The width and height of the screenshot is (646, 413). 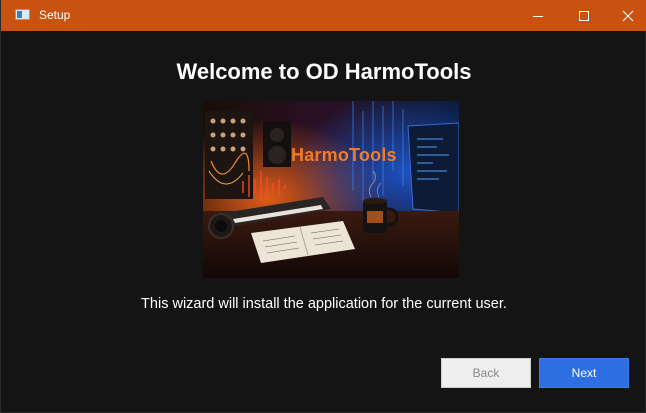 I want to click on setup-window-icon, so click(x=22, y=14).